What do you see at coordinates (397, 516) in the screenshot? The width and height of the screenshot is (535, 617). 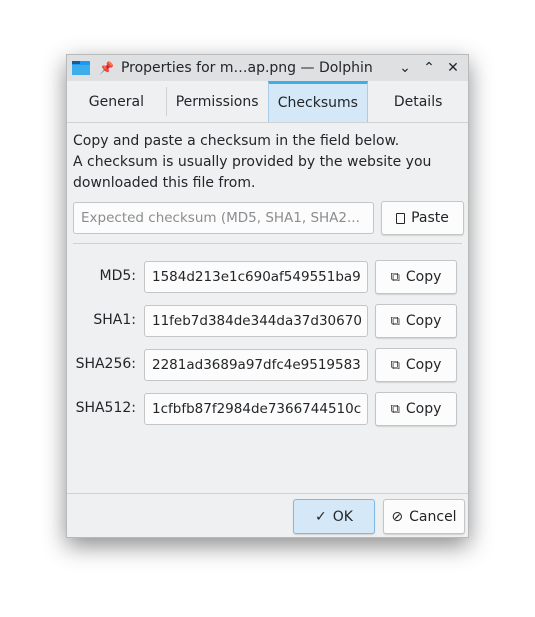 I see `cancel-icon: ⊘` at bounding box center [397, 516].